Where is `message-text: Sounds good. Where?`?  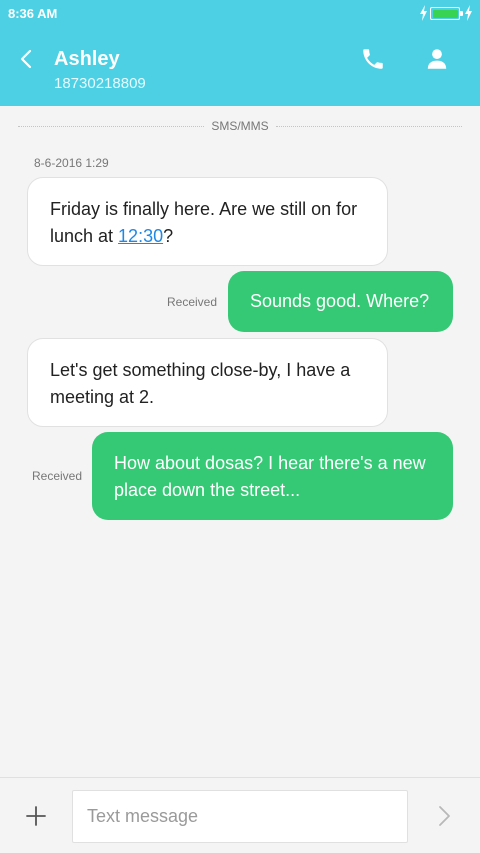
message-text: Sounds good. Where? is located at coordinates (340, 301).